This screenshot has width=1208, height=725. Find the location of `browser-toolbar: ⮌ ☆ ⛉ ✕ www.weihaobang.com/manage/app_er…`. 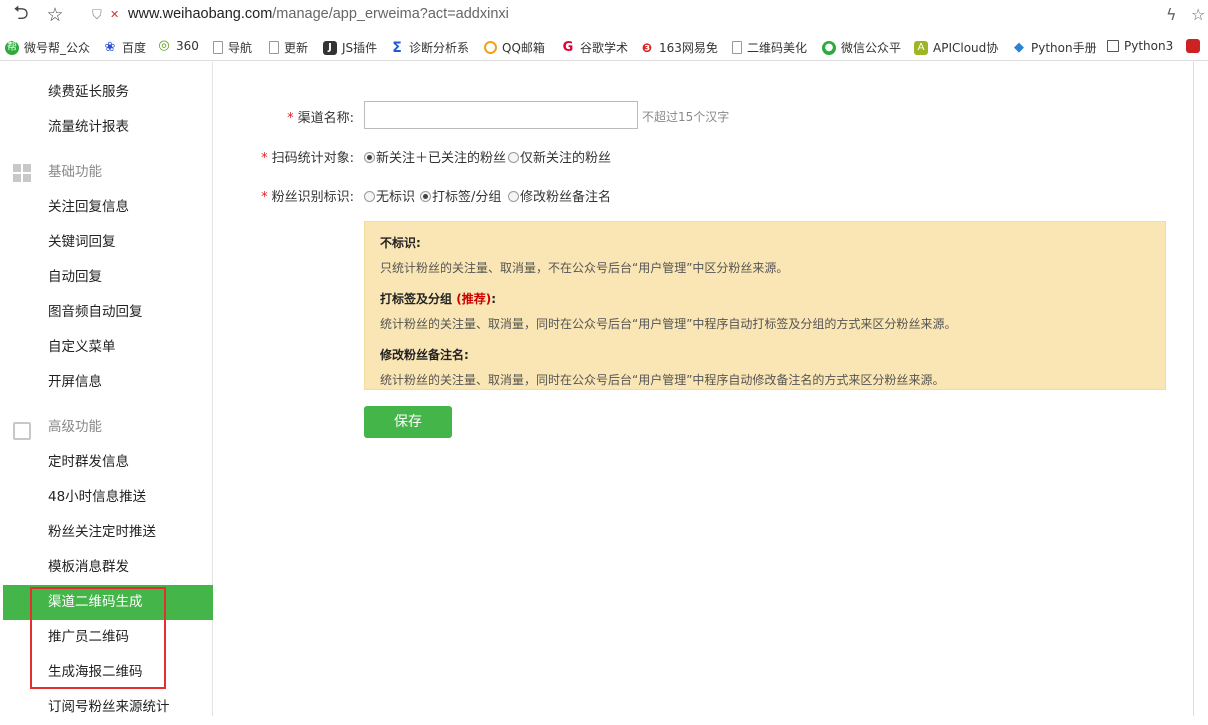

browser-toolbar: ⮌ ☆ ⛉ ✕ www.weihaobang.com/manage/app_er… is located at coordinates (604, 16).